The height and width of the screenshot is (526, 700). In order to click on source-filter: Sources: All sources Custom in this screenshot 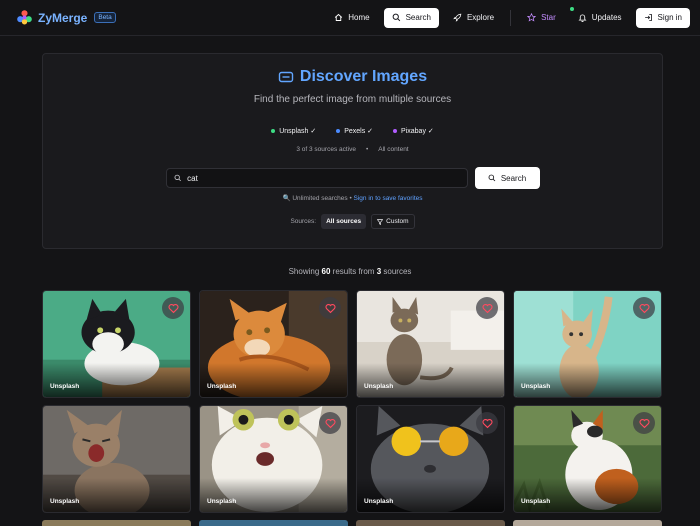, I will do `click(352, 221)`.